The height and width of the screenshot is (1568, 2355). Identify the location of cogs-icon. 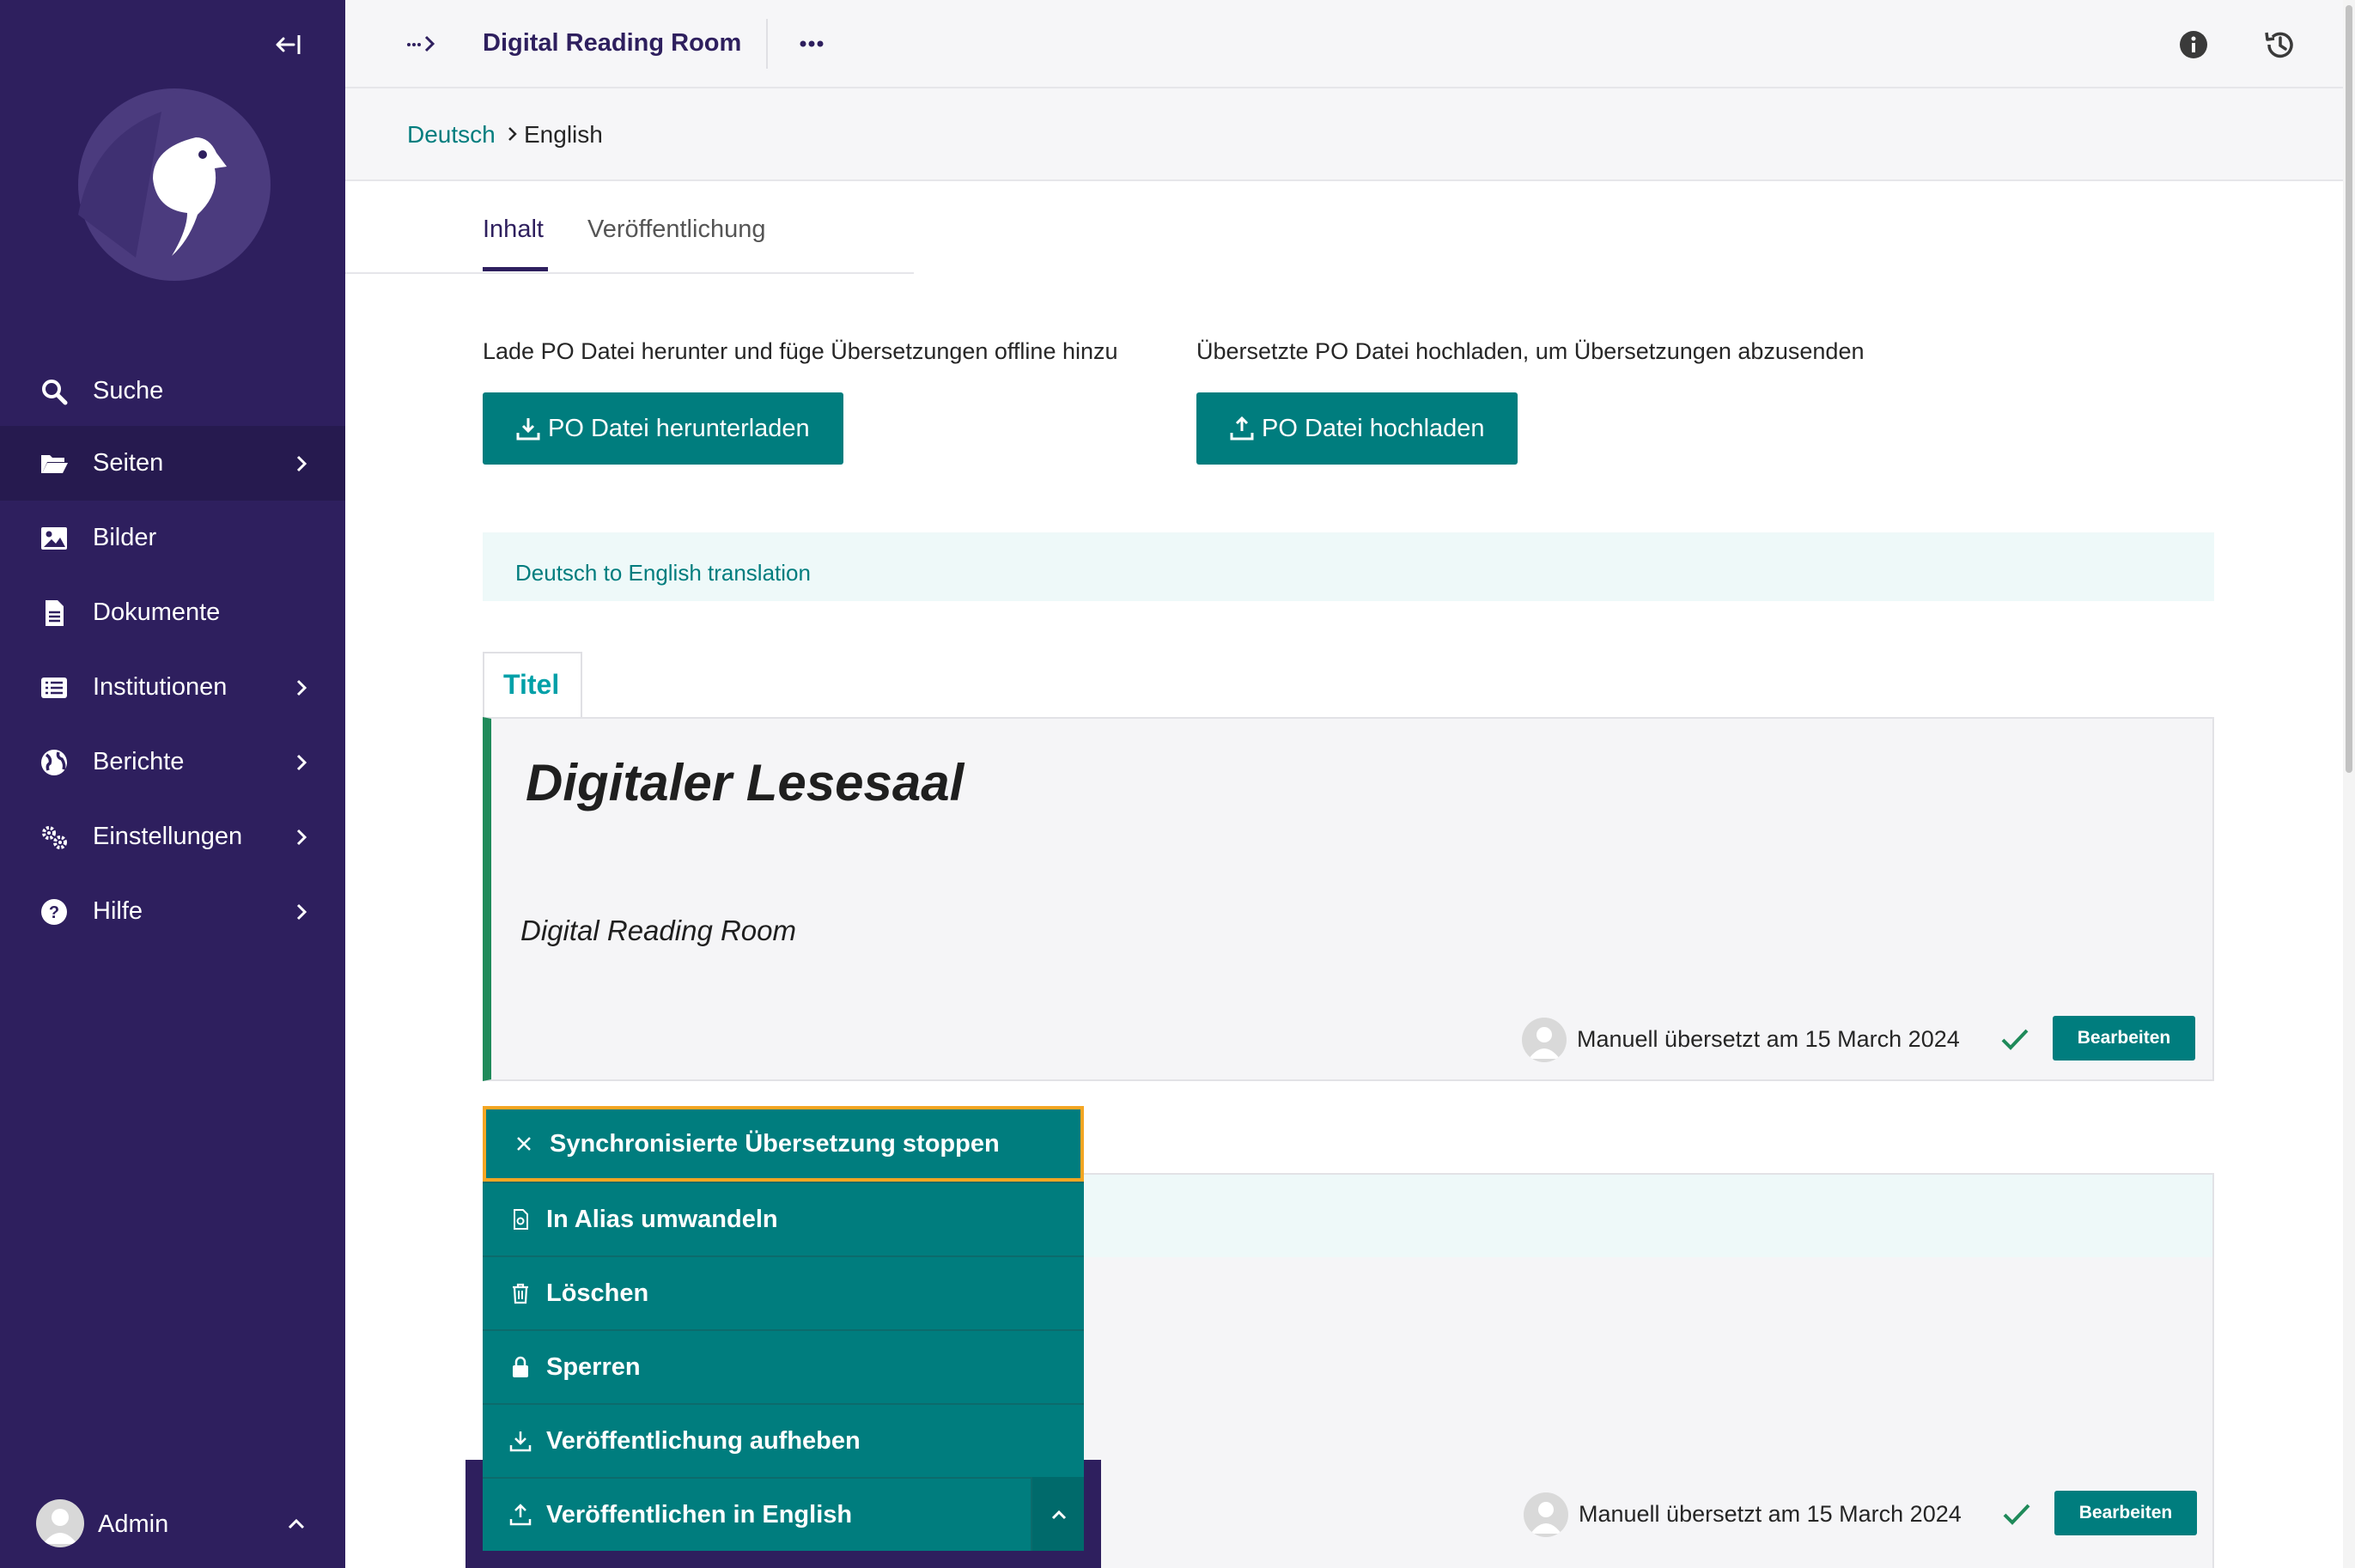
(54, 837).